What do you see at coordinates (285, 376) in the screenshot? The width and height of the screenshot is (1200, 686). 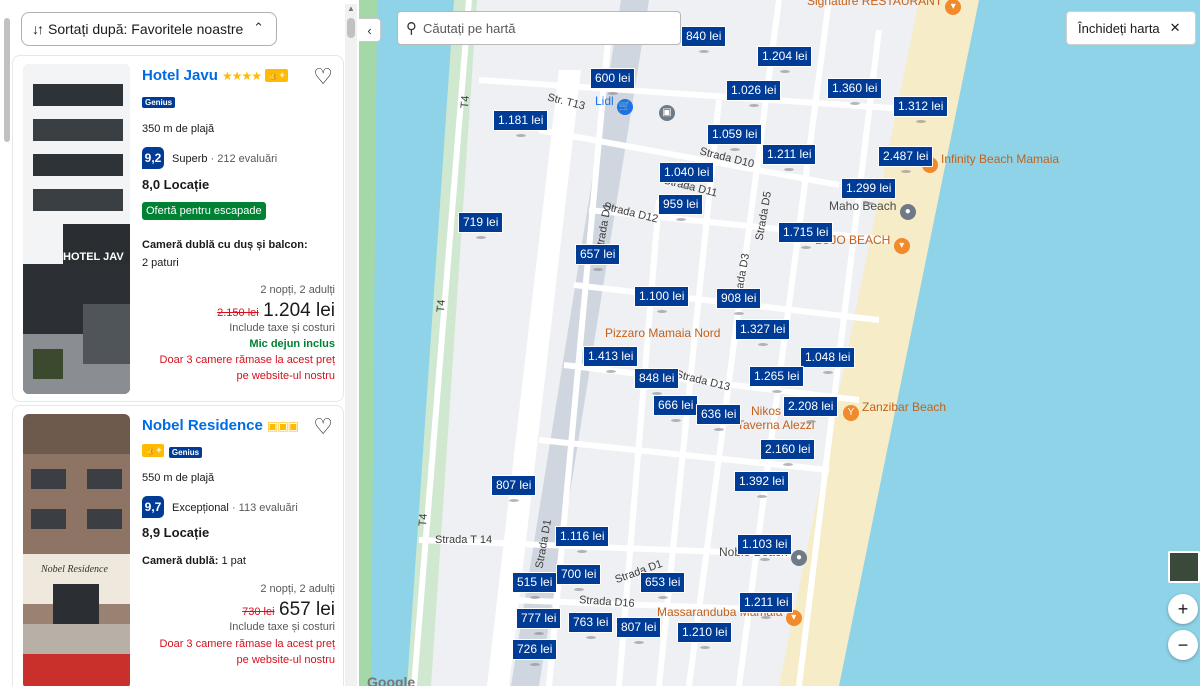 I see `scarcity-note-2: pe website-ul nostru` at bounding box center [285, 376].